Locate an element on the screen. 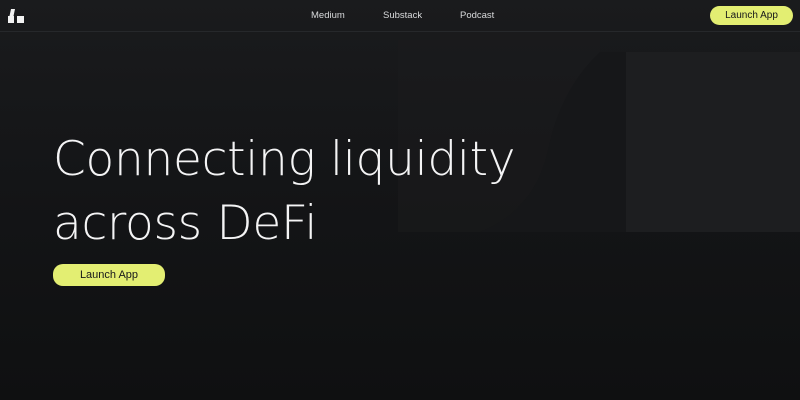  nav-link-podcast: Podcast is located at coordinates (477, 15).